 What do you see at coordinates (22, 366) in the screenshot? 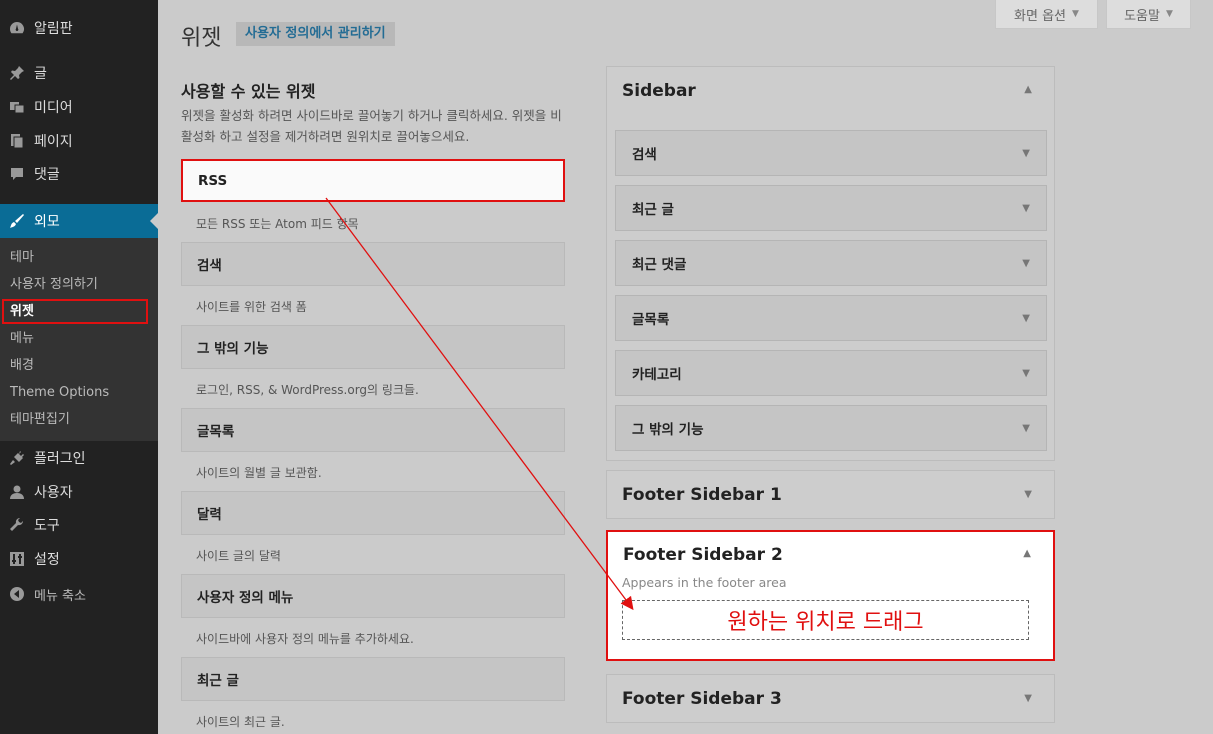
I see `submenu-background: 배경` at bounding box center [22, 366].